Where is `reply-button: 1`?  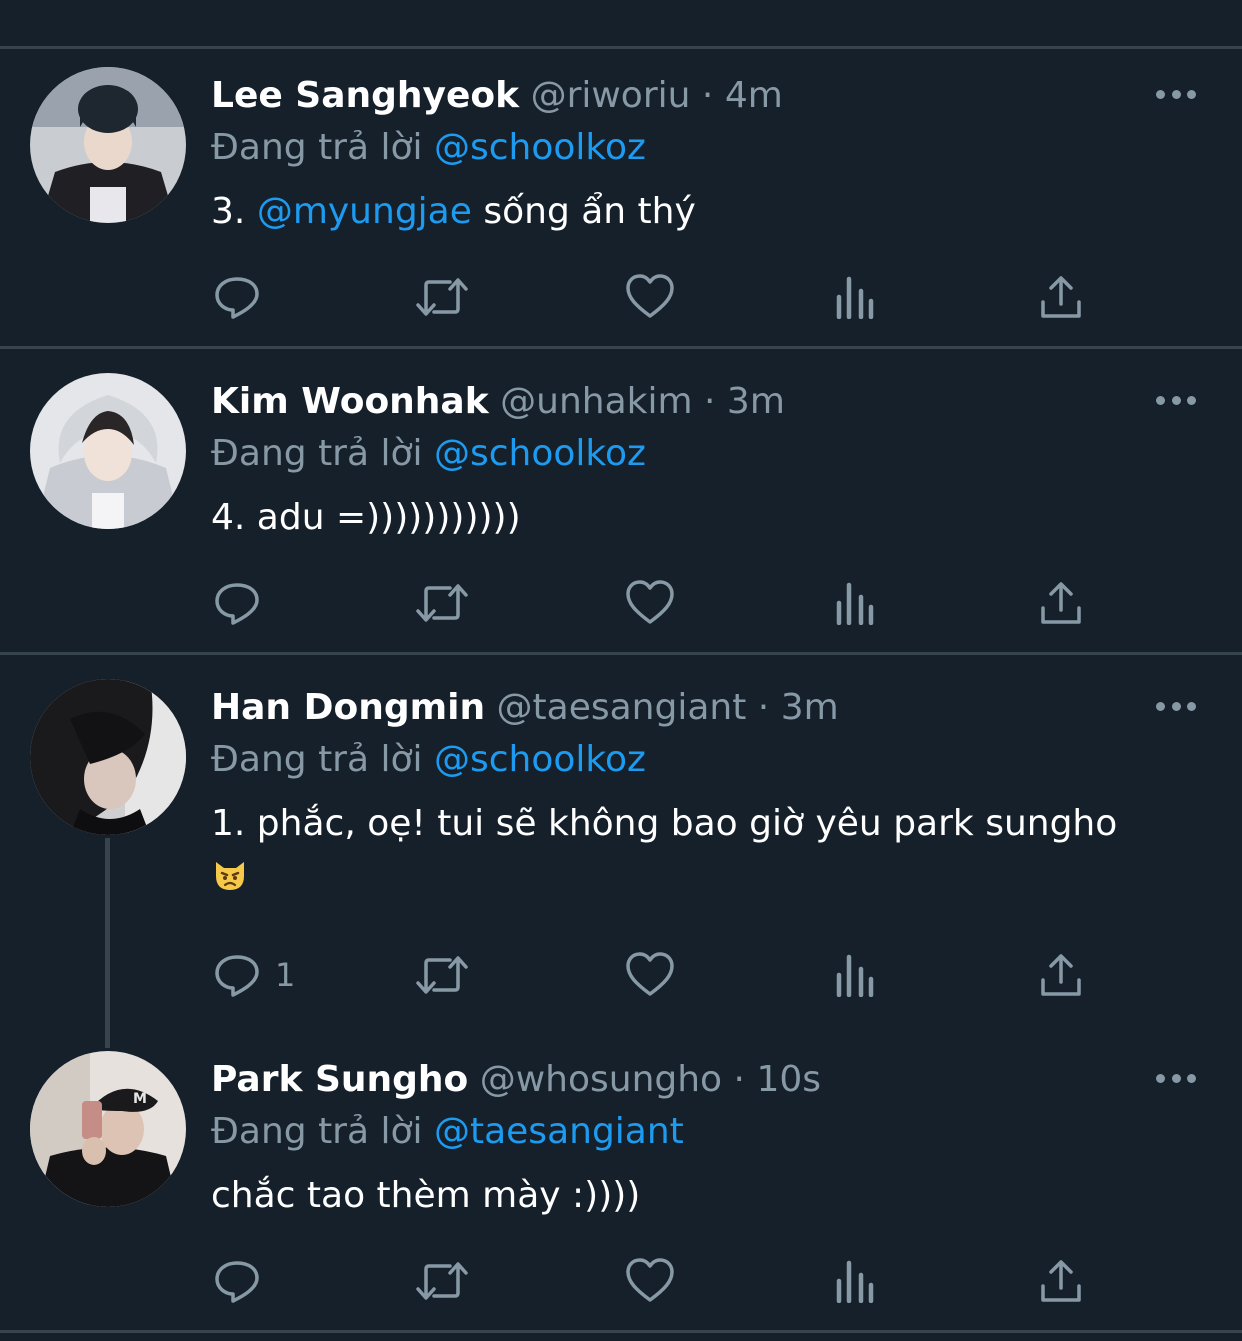
reply-button: 1 is located at coordinates (254, 975).